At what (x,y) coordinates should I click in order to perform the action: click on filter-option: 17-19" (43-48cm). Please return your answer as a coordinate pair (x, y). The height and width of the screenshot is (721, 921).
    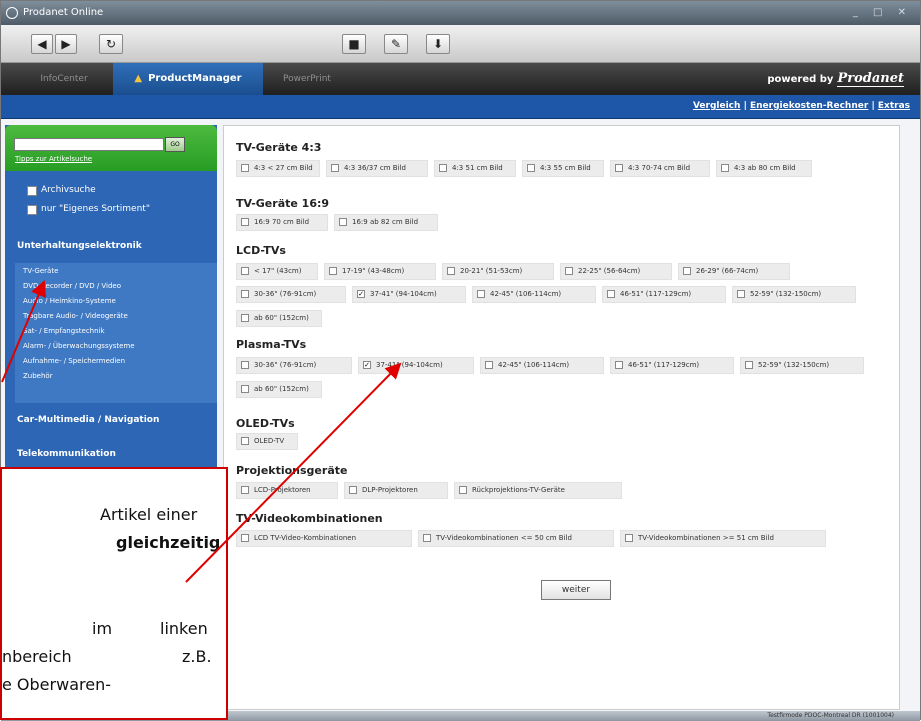
    Looking at the image, I should click on (380, 271).